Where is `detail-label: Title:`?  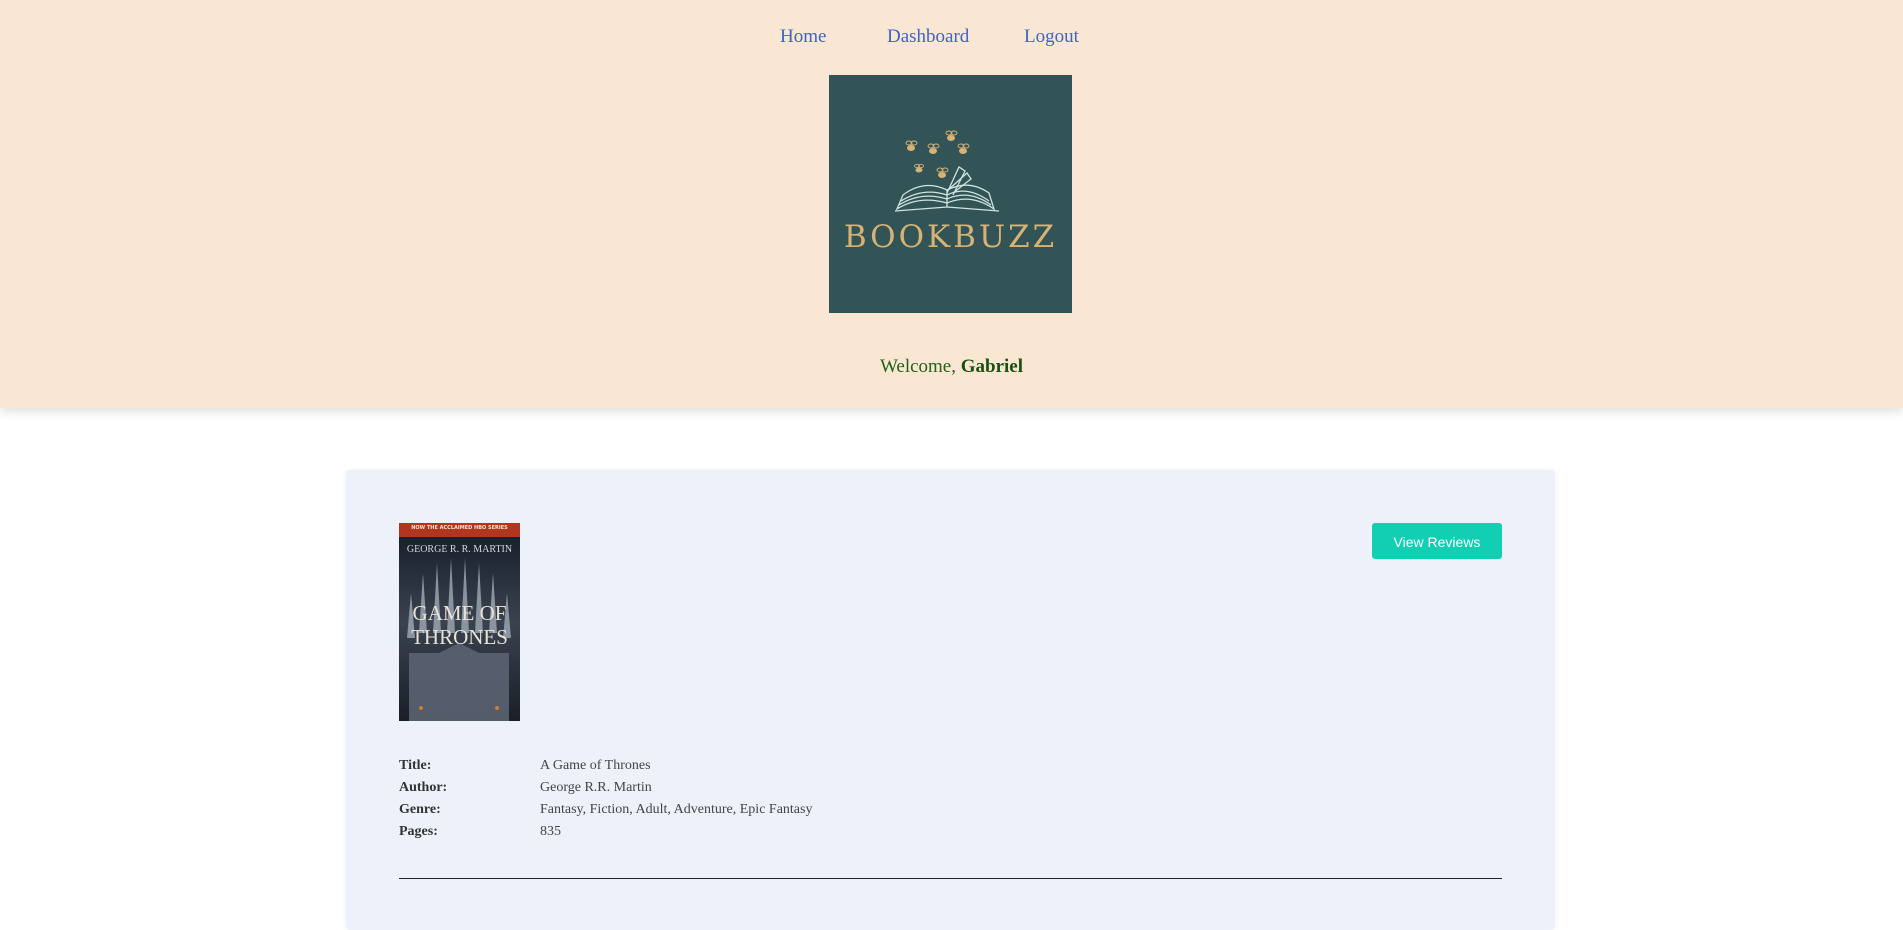
detail-label: Title: is located at coordinates (415, 765).